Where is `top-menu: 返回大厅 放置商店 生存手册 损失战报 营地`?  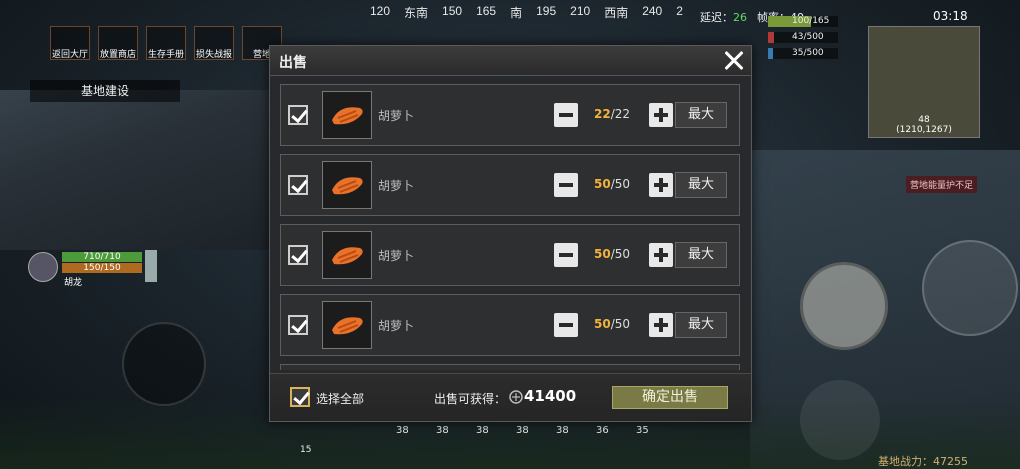
top-menu: 返回大厅 放置商店 生存手册 损失战报 营地 is located at coordinates (166, 43).